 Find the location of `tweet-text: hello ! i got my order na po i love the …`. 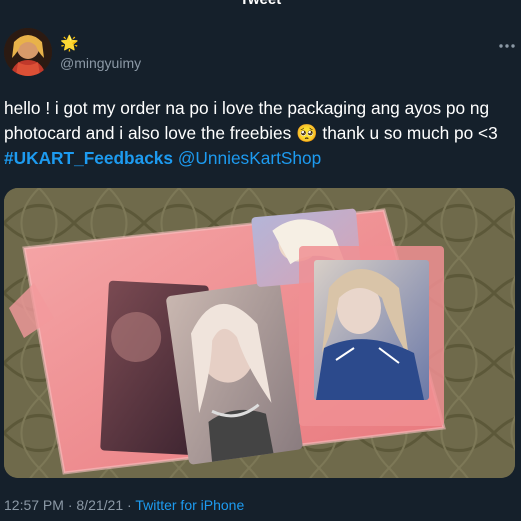

tweet-text: hello ! i got my order na po i love the … is located at coordinates (261, 133).